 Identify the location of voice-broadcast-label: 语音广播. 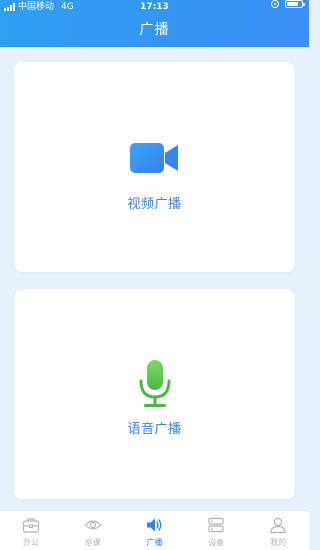
(154, 429).